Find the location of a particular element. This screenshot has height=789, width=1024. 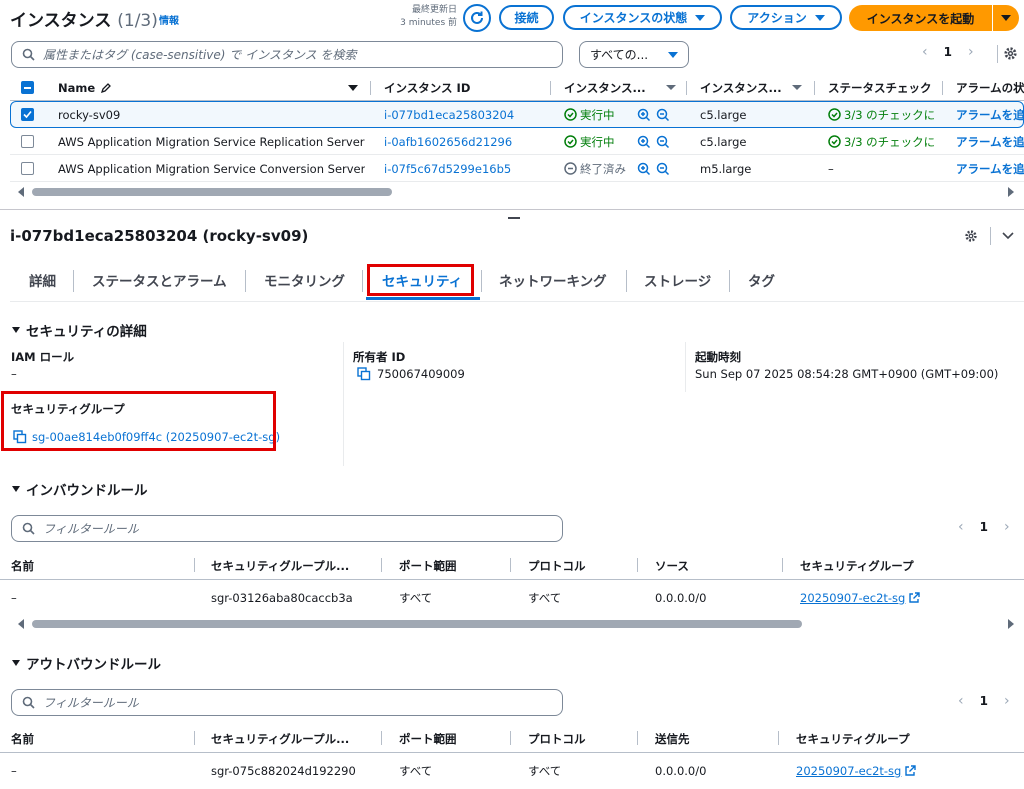

chevron-down-icon is located at coordinates (1008, 236).